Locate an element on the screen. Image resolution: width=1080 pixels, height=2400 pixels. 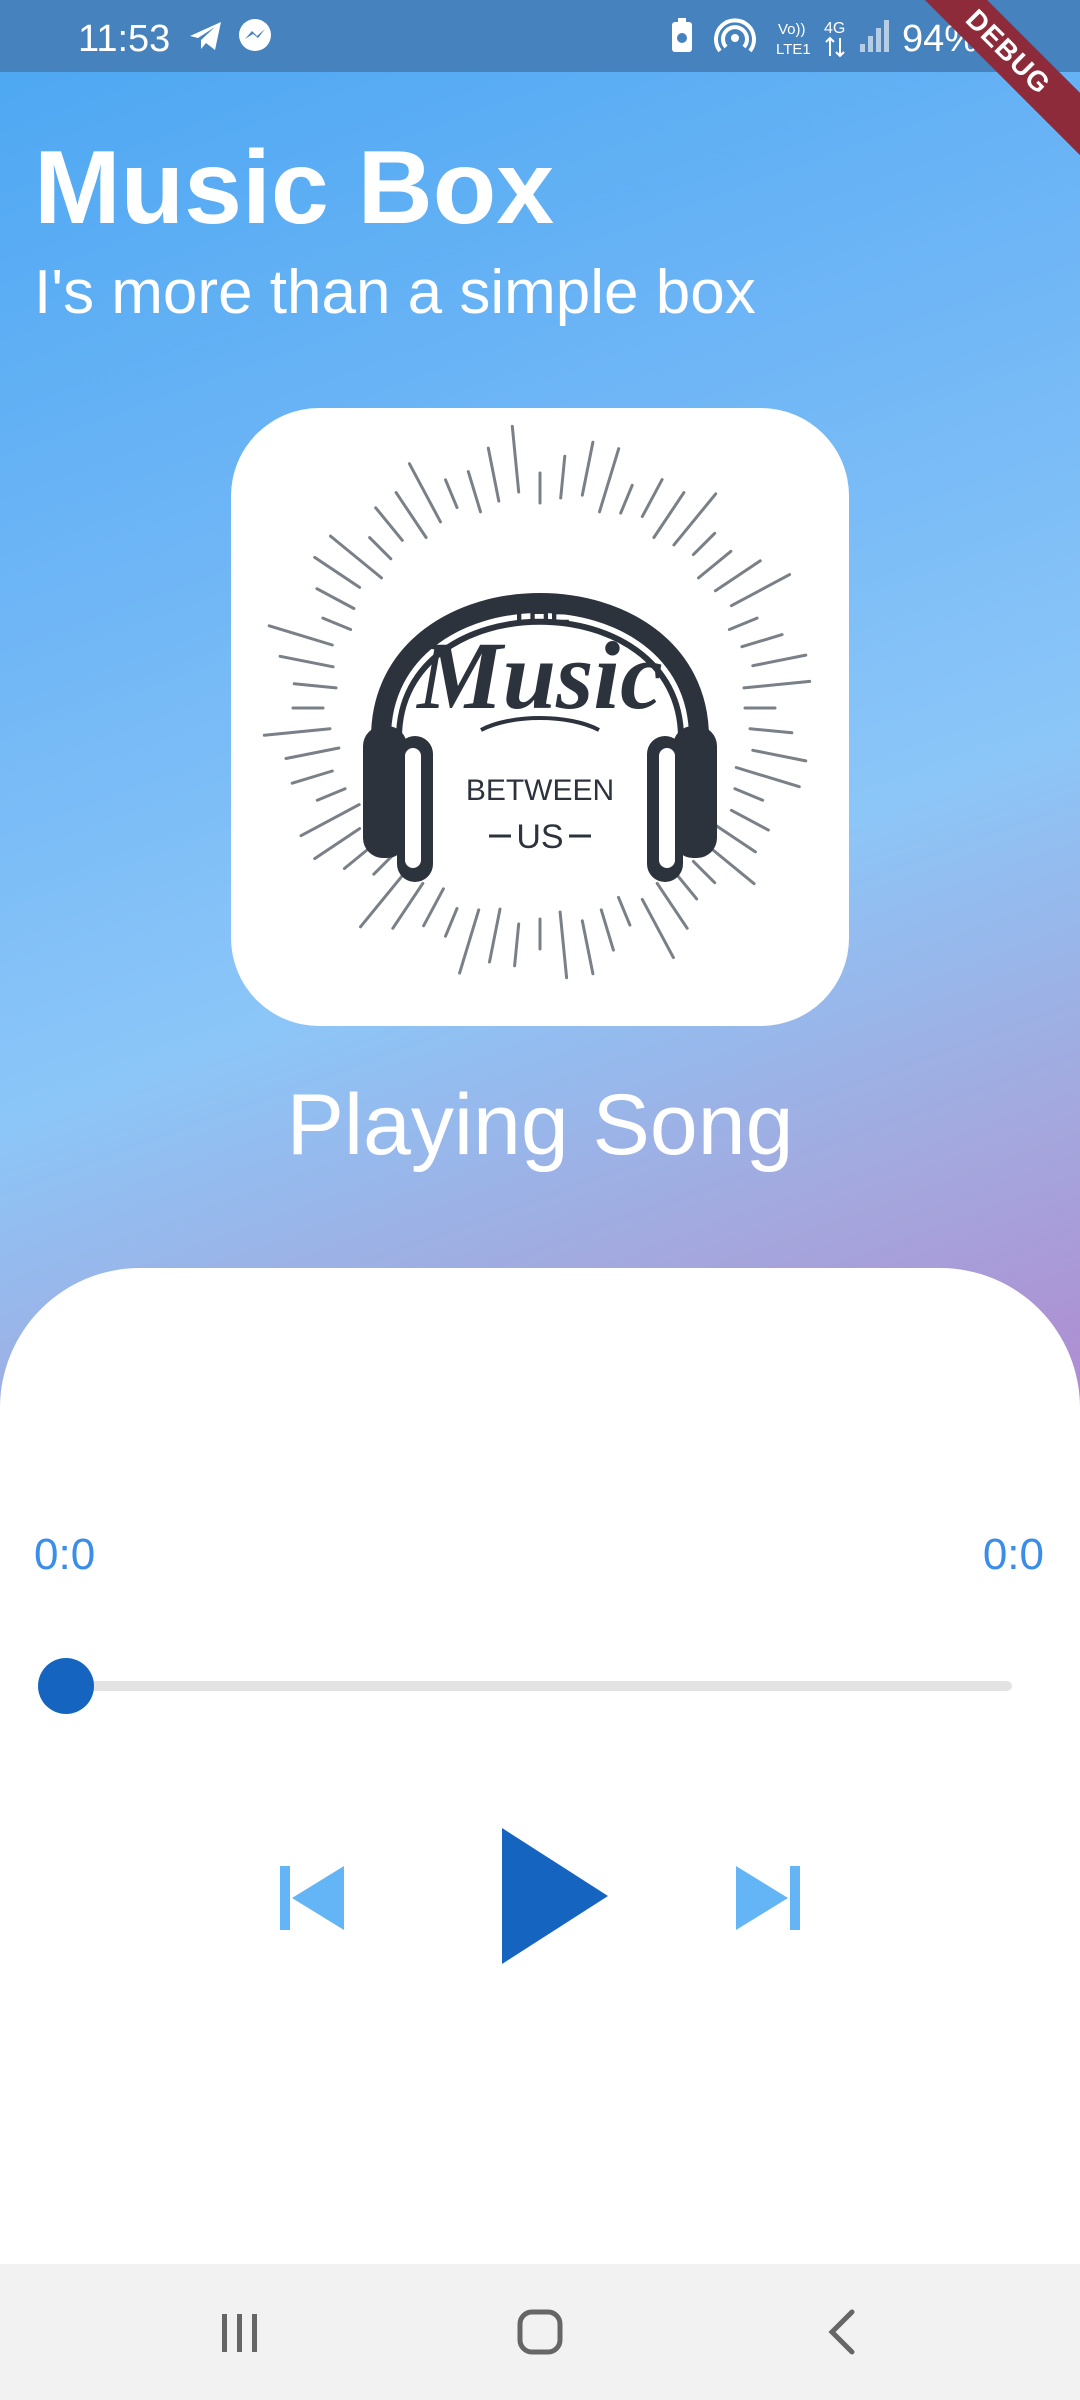
messenger-icon is located at coordinates (255, 35).